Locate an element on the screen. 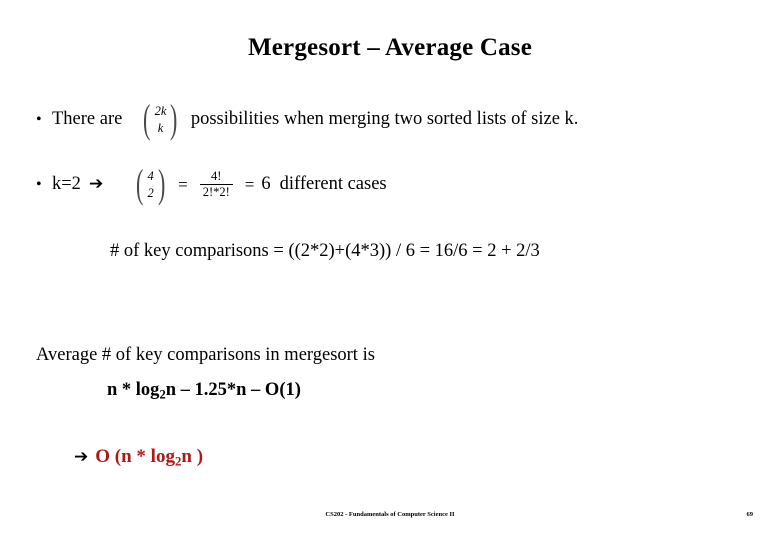  equals-sign-2: = is located at coordinates (249, 184).